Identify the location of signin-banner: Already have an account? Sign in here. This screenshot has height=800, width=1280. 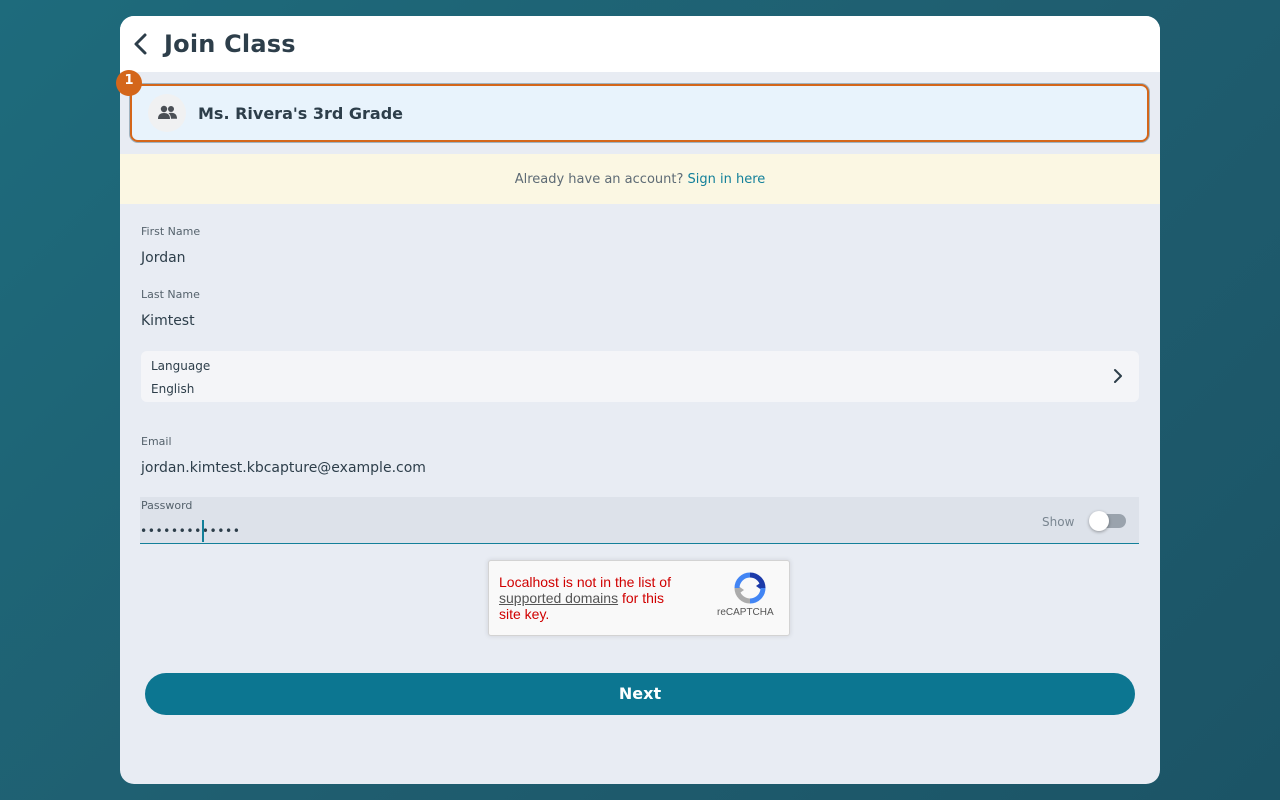
(640, 179).